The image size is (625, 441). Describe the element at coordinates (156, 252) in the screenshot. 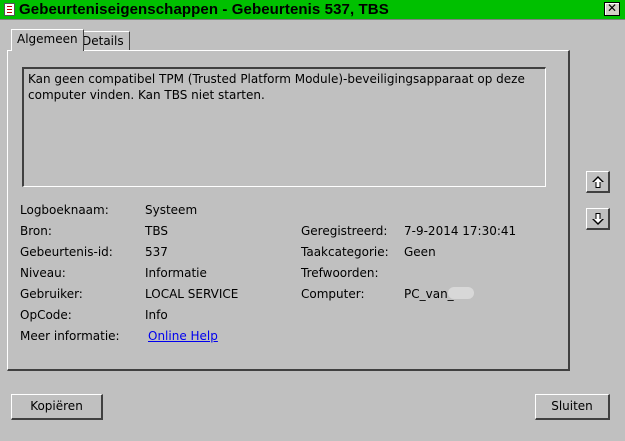

I see `gebeurtenis-id-value: 537` at that location.